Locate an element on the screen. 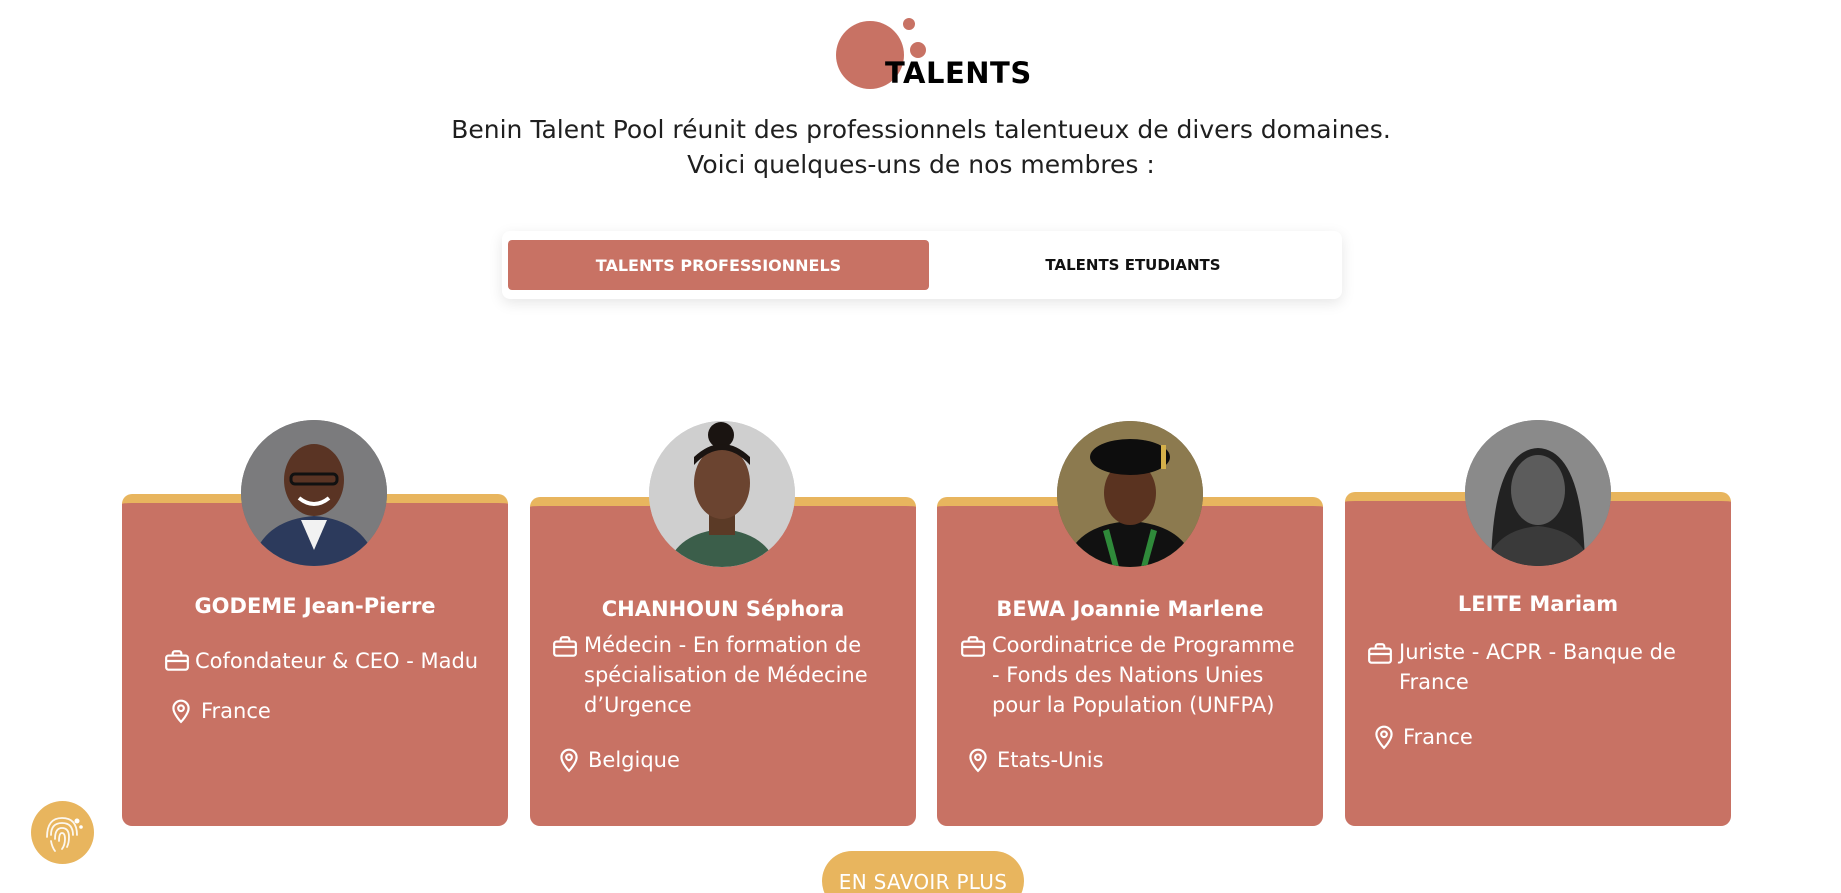 The width and height of the screenshot is (1841, 893). section-heading: TALENTS is located at coordinates (936, 56).